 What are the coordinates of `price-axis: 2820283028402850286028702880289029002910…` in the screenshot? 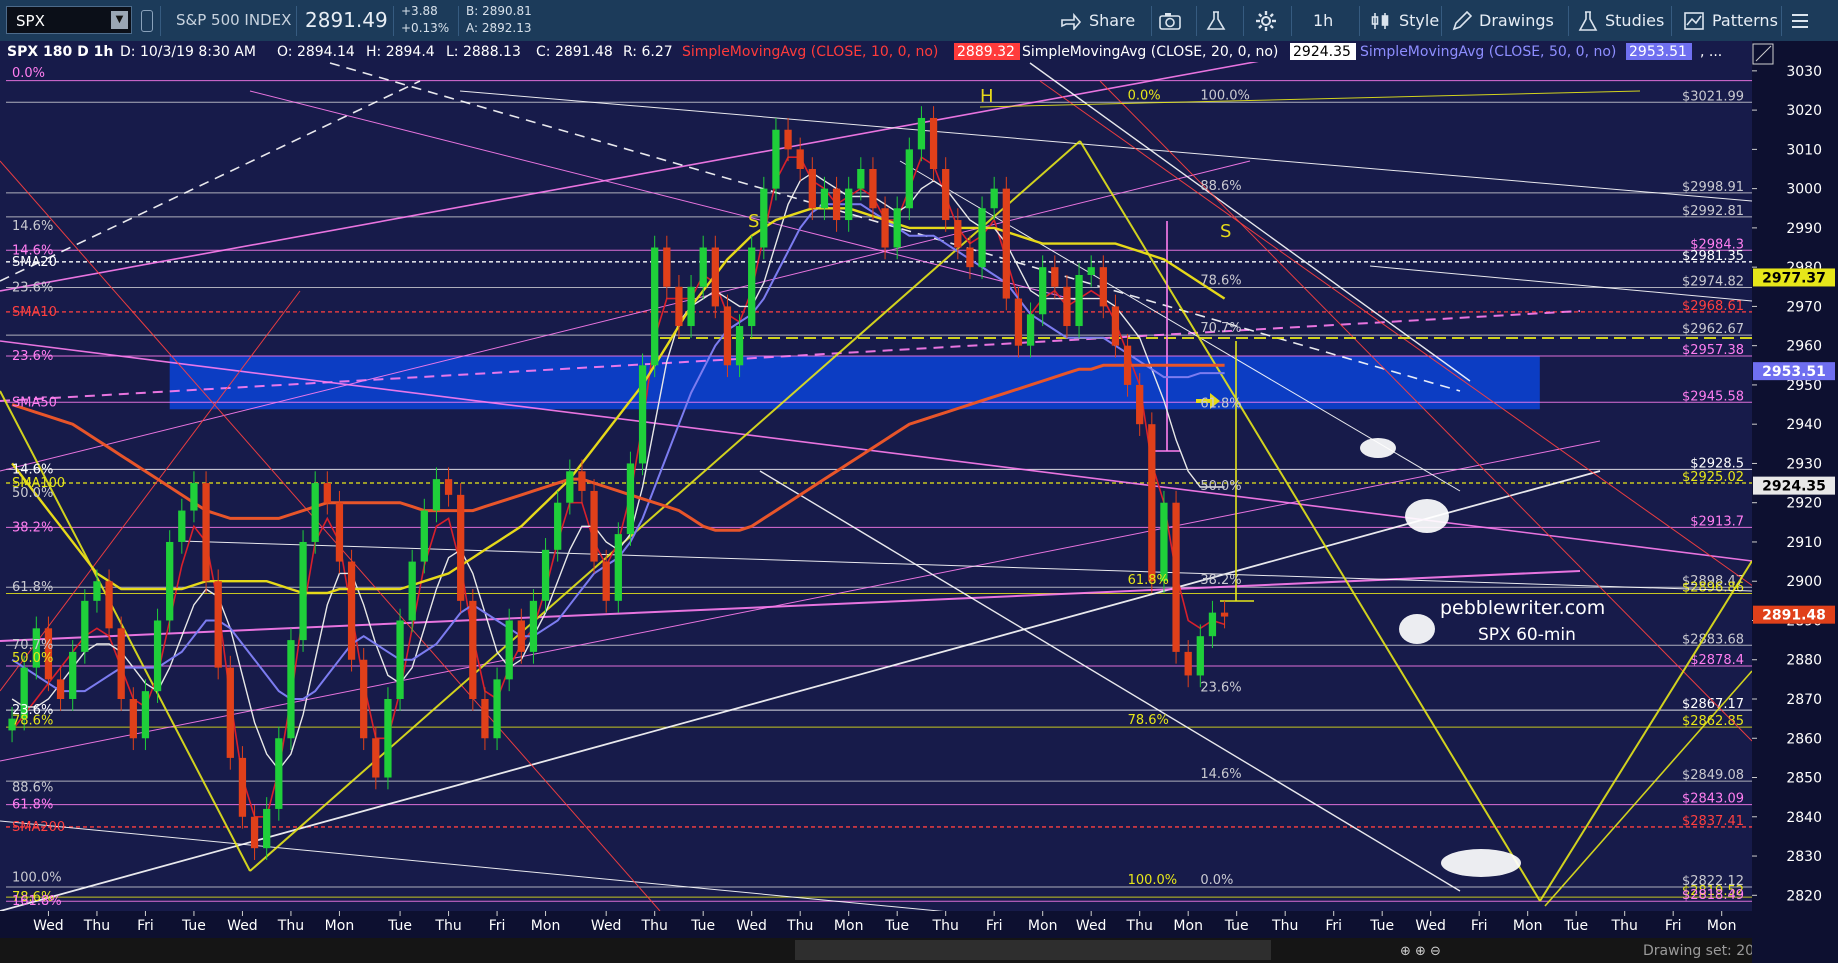 It's located at (1795, 502).